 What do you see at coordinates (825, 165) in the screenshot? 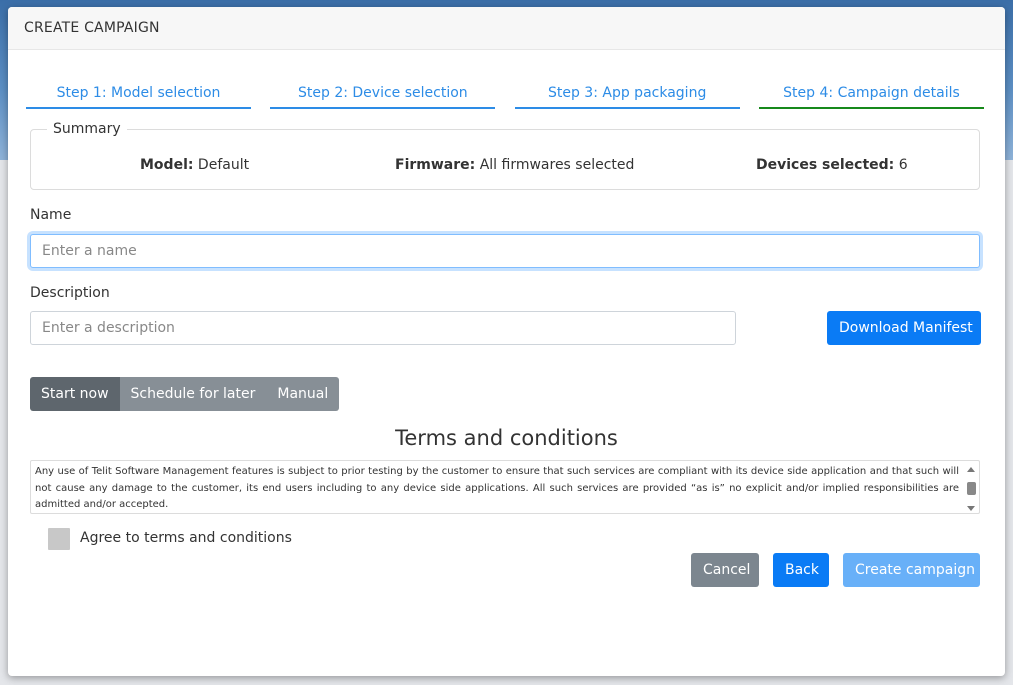
I see `summary-devices-label: Devices selected:` at bounding box center [825, 165].